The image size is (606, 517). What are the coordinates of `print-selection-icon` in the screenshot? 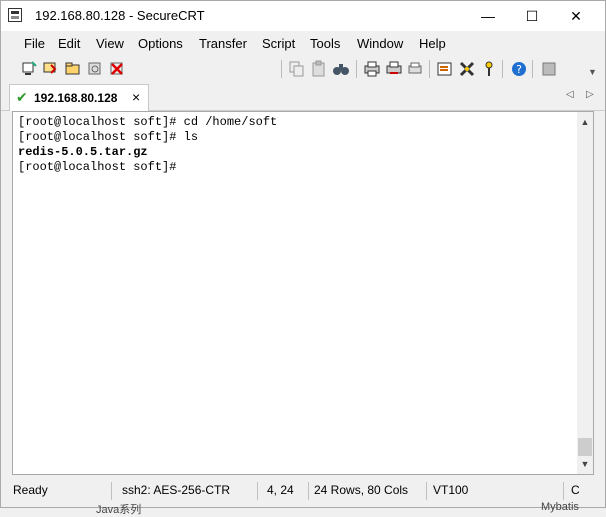 It's located at (394, 69).